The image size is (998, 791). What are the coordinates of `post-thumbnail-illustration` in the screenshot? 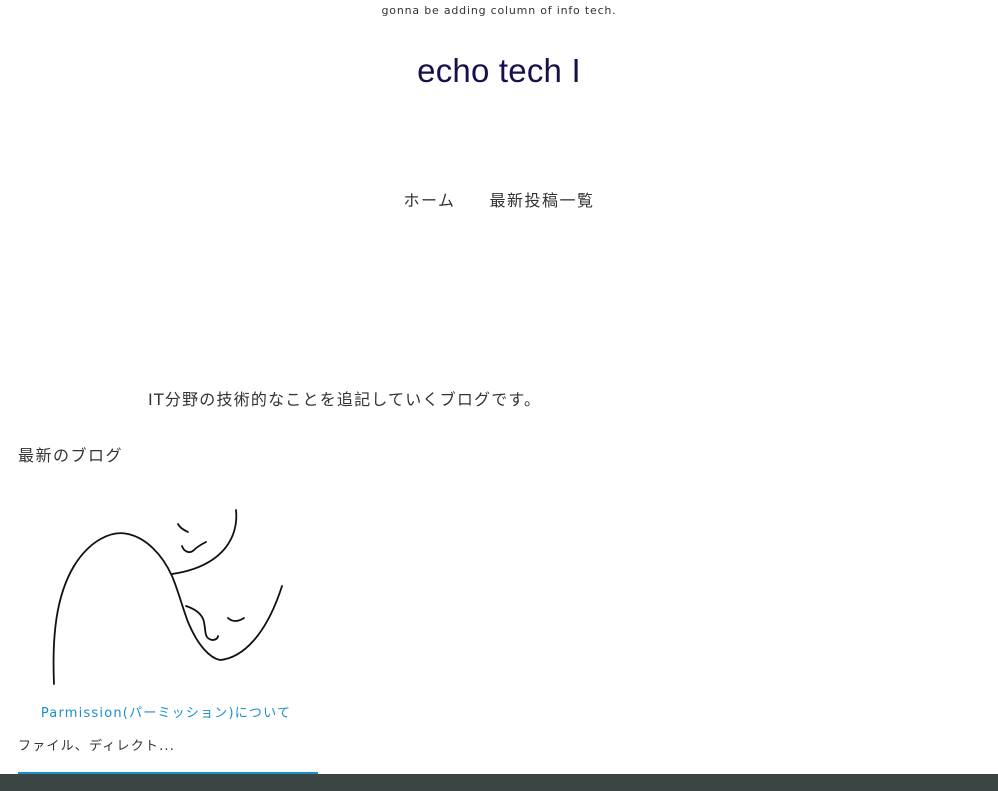 It's located at (168, 591).